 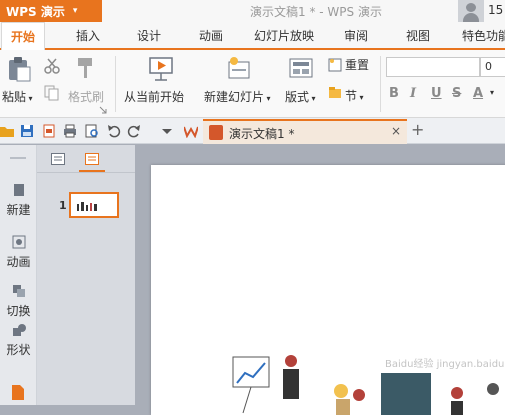 What do you see at coordinates (496, 10) in the screenshot?
I see `user-number: 15` at bounding box center [496, 10].